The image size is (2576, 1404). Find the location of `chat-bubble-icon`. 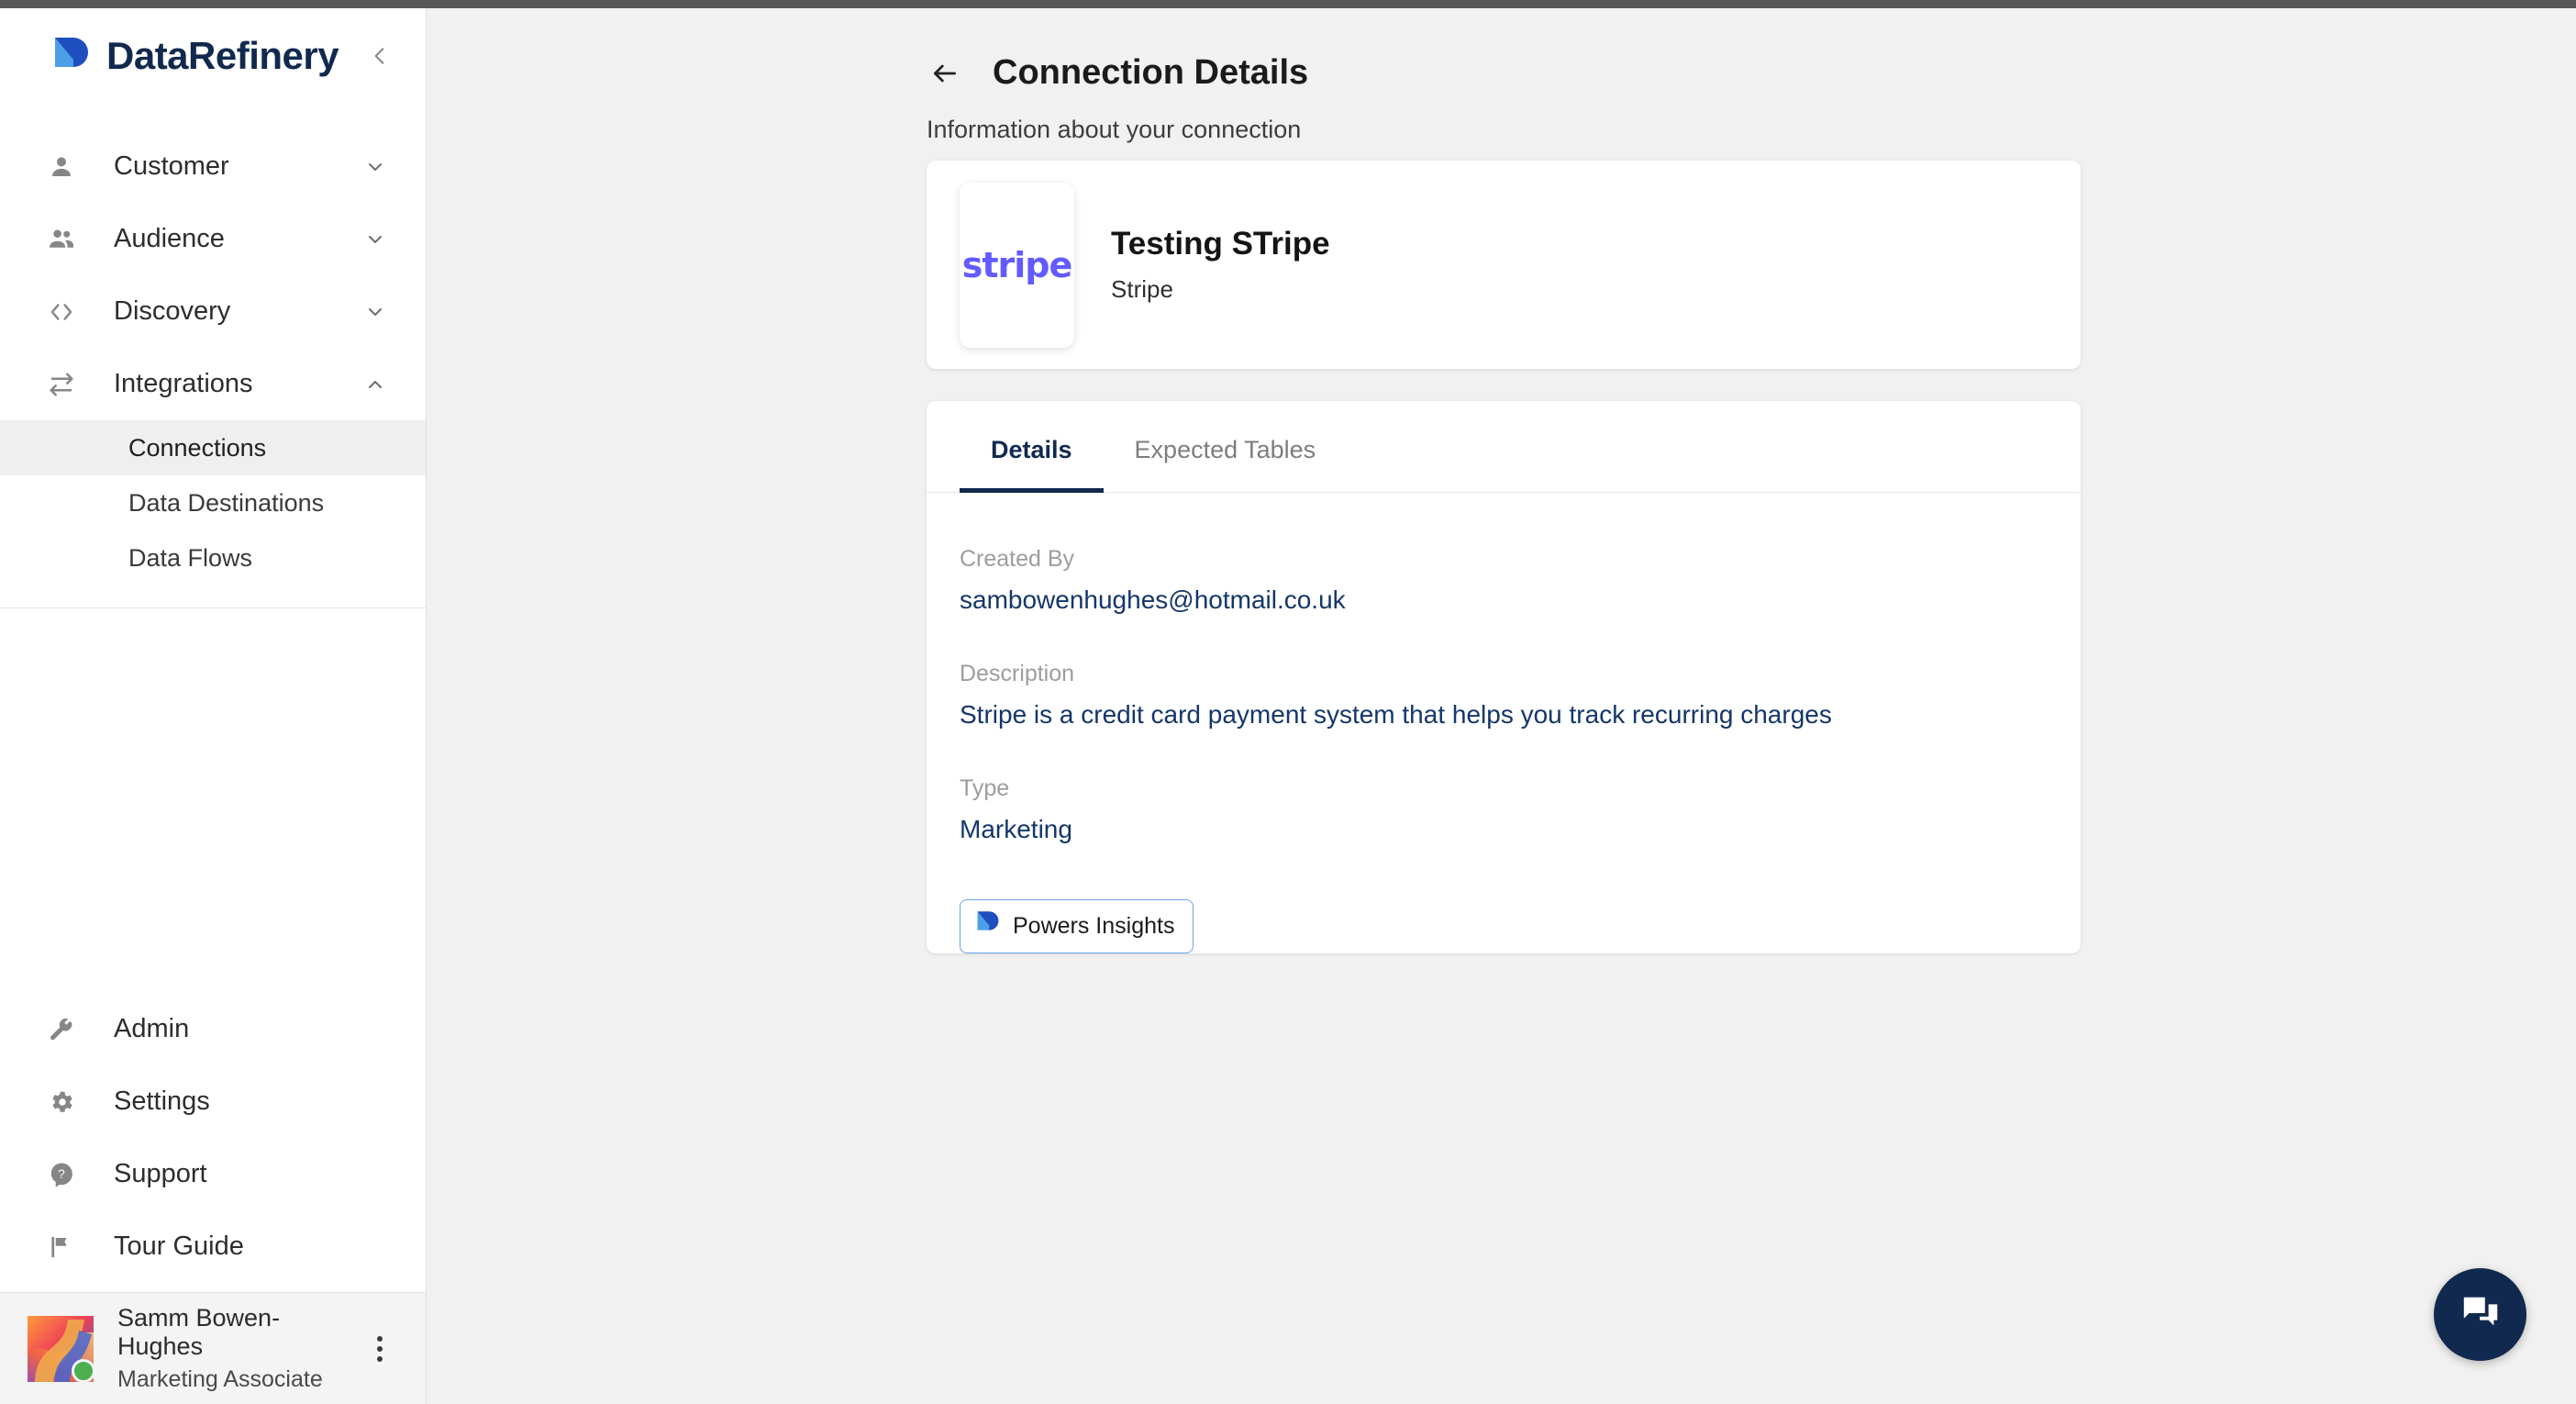

chat-bubble-icon is located at coordinates (2480, 1314).